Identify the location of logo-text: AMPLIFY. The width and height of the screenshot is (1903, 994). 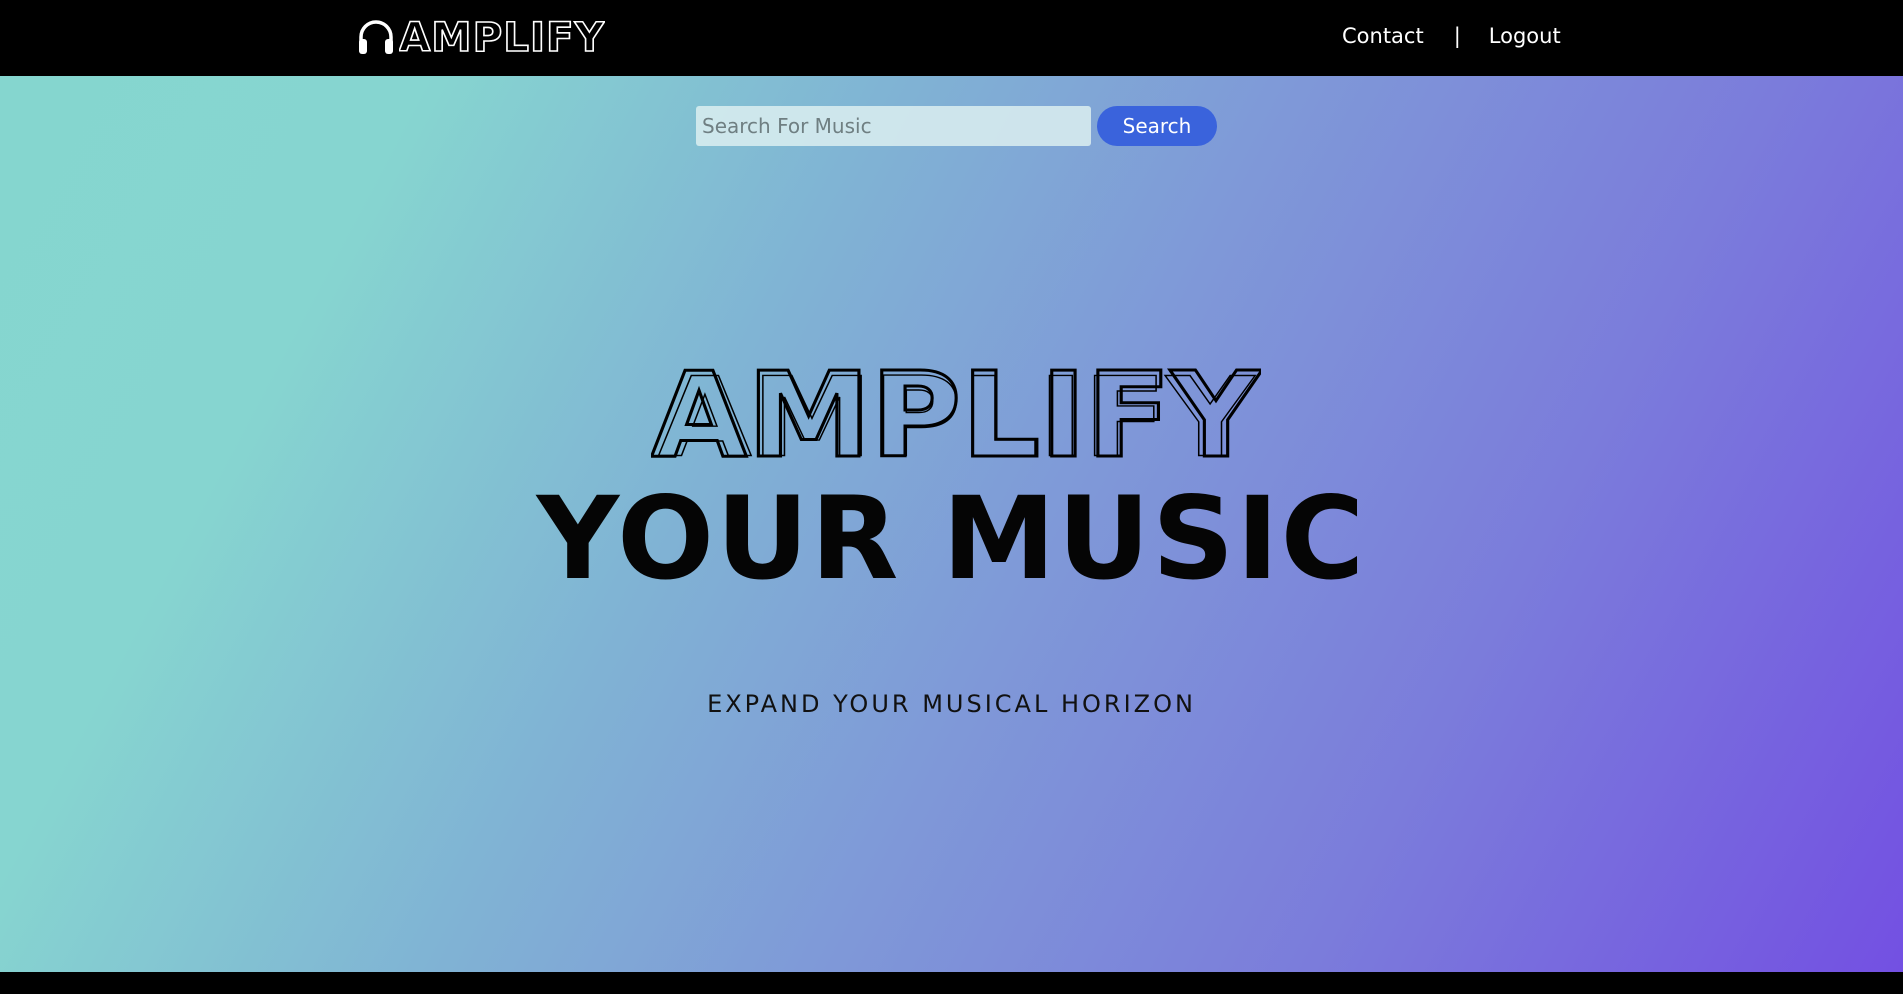
(502, 37).